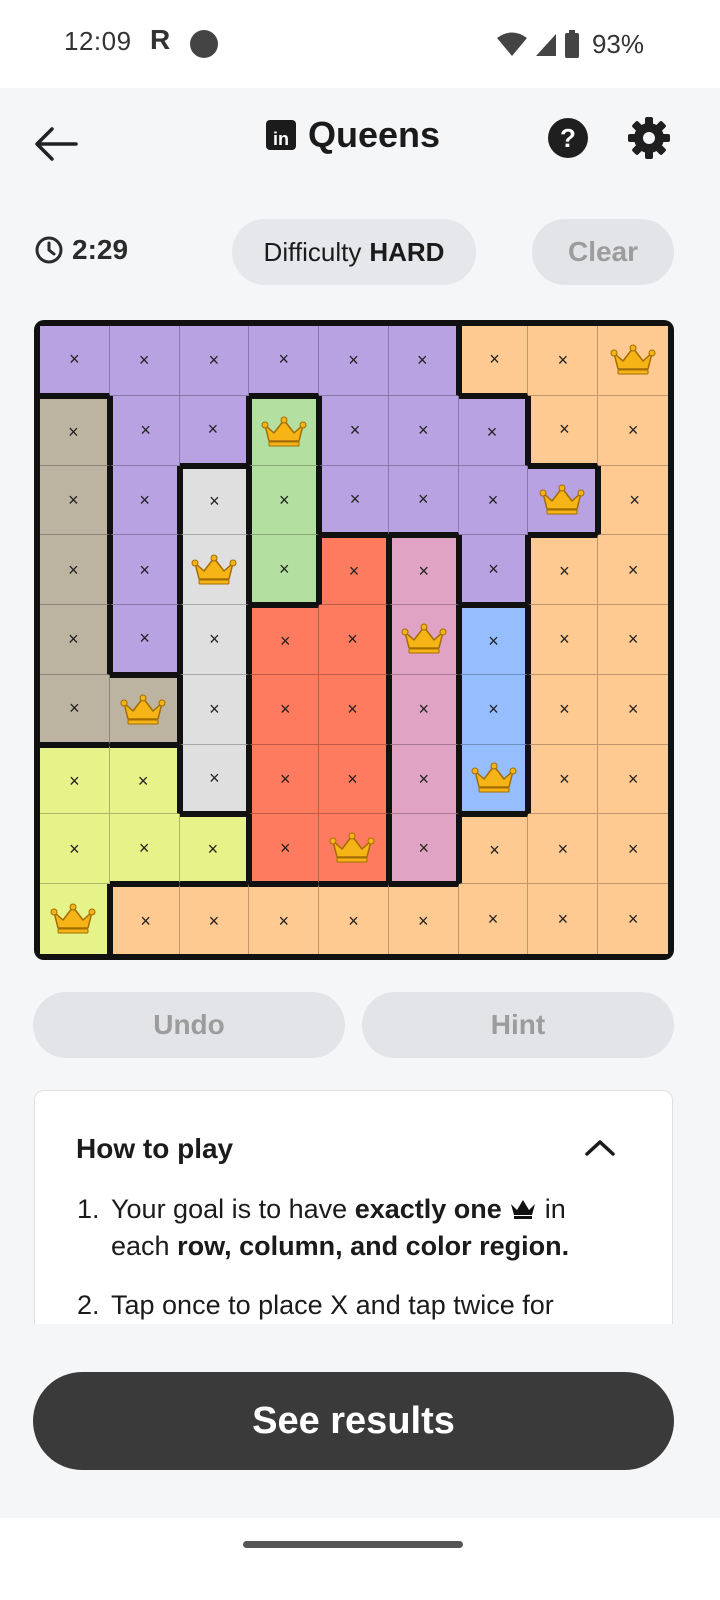 The image size is (720, 1600). What do you see at coordinates (353, 1544) in the screenshot?
I see `home-gesture-bar` at bounding box center [353, 1544].